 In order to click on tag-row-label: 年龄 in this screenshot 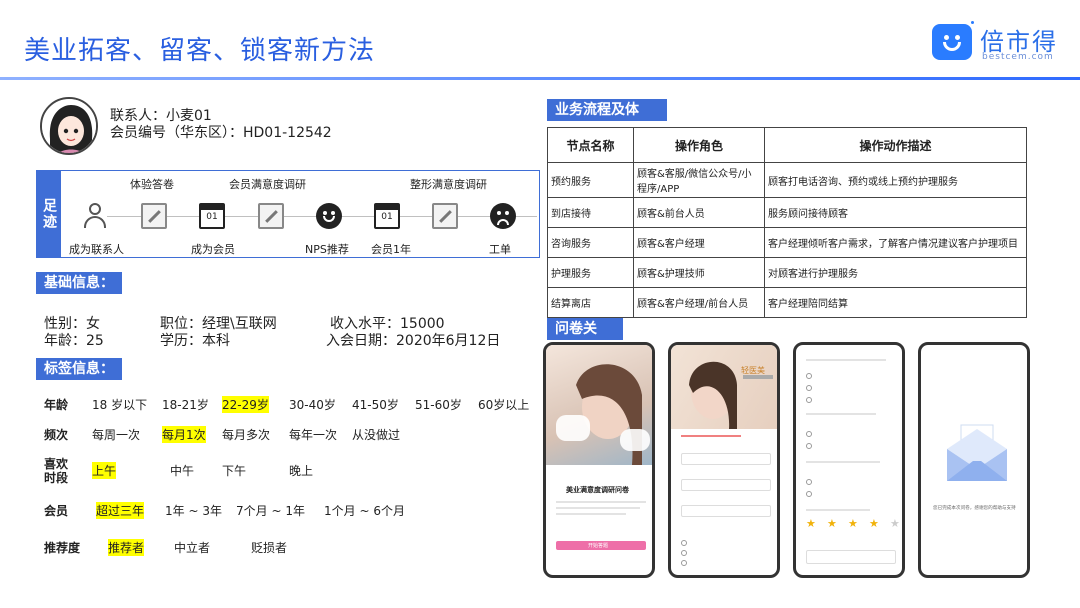, I will do `click(56, 405)`.